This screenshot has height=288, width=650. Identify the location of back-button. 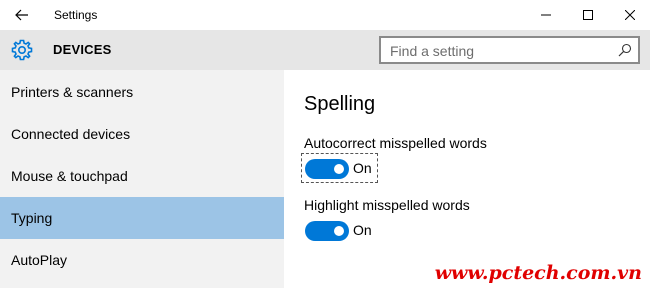
(22, 15).